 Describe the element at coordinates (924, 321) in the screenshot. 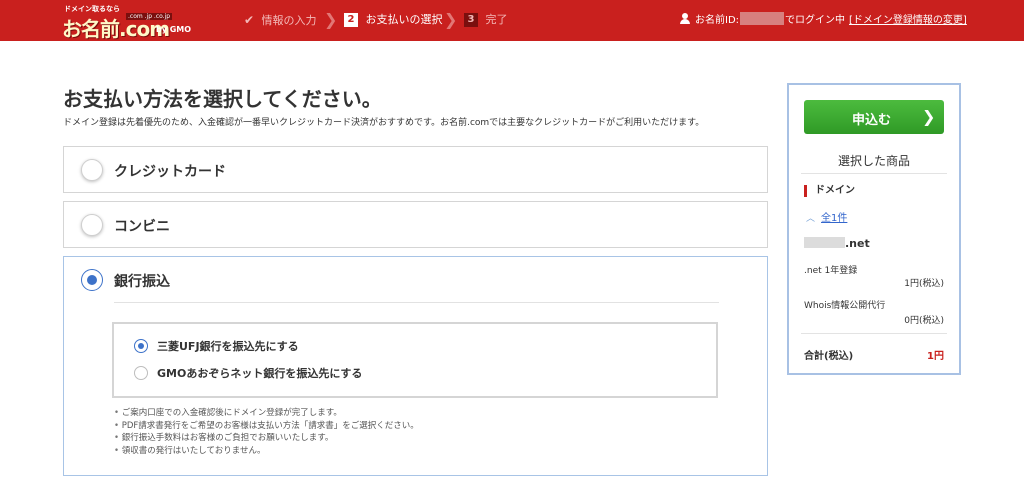

I see `line-item-price: 0円(税込)` at that location.